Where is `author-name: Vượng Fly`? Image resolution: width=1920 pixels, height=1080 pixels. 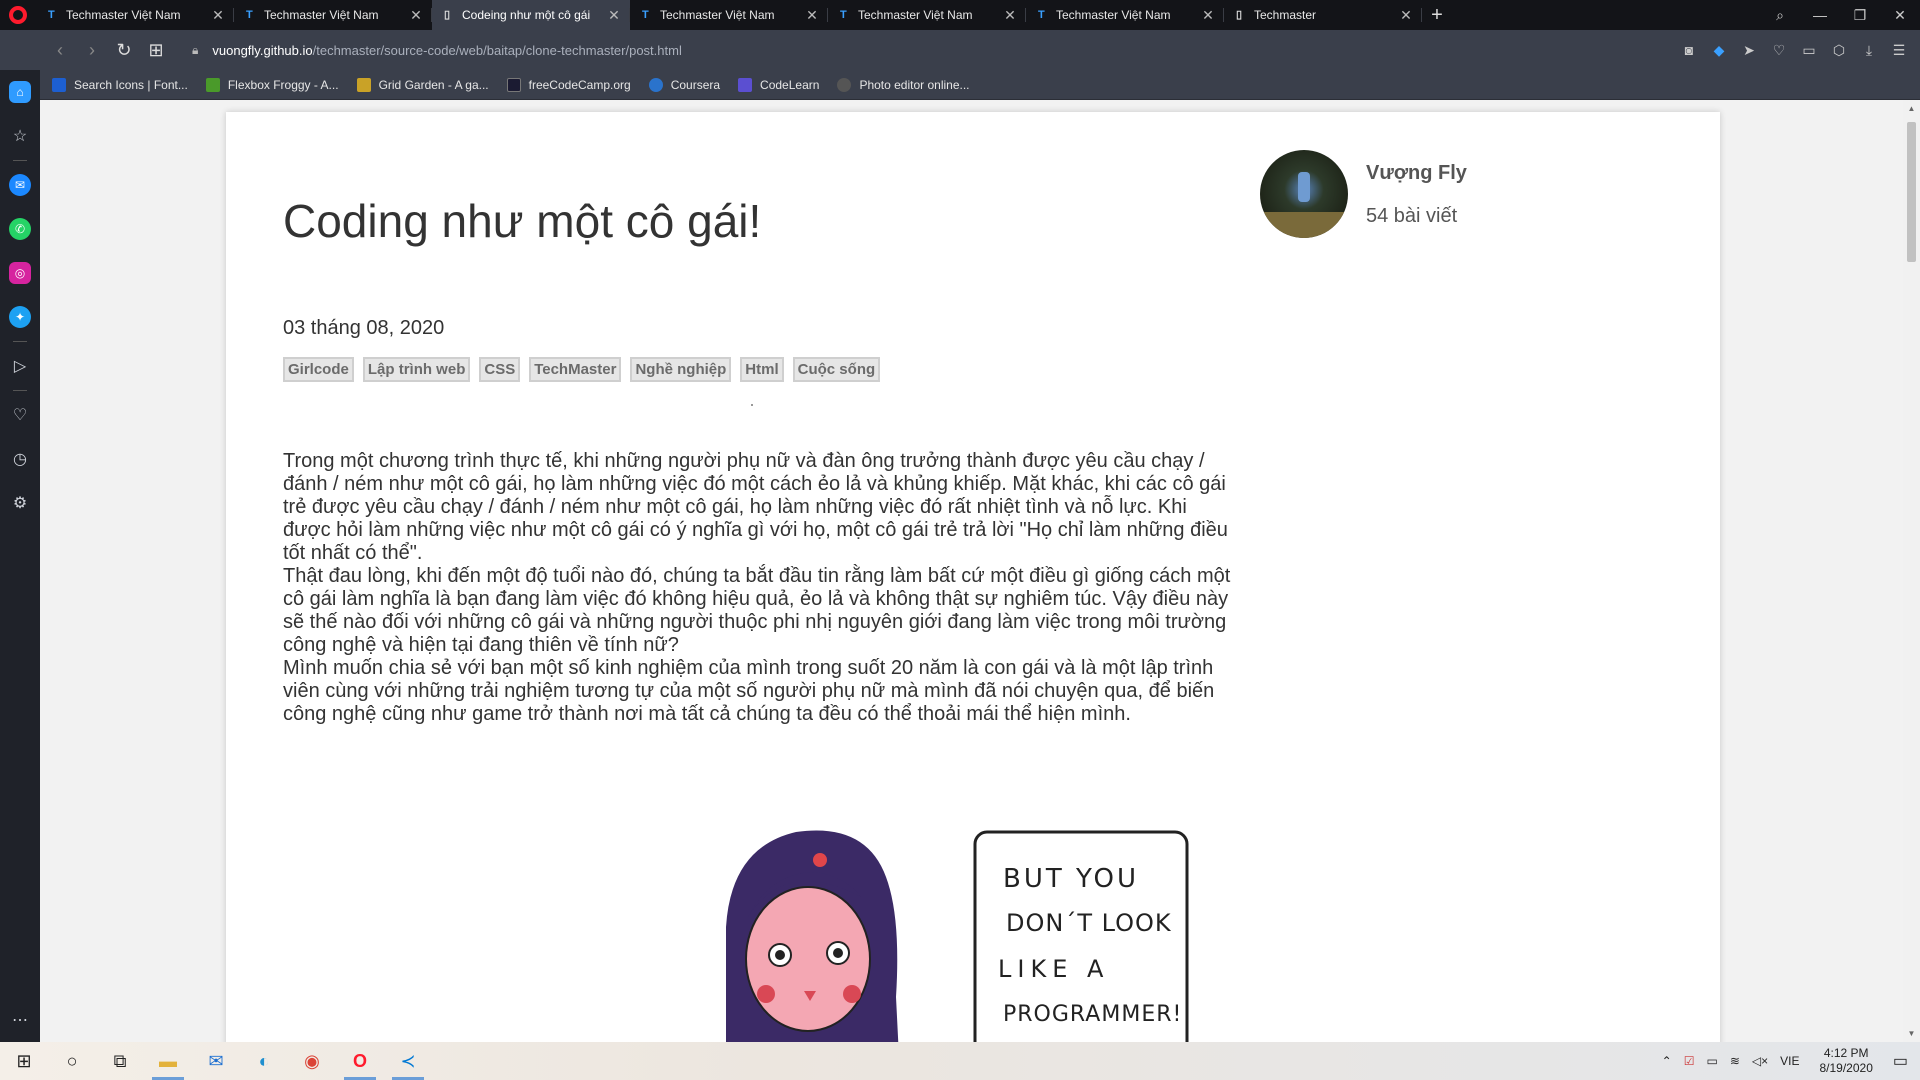
author-name: Vượng Fly is located at coordinates (1416, 173).